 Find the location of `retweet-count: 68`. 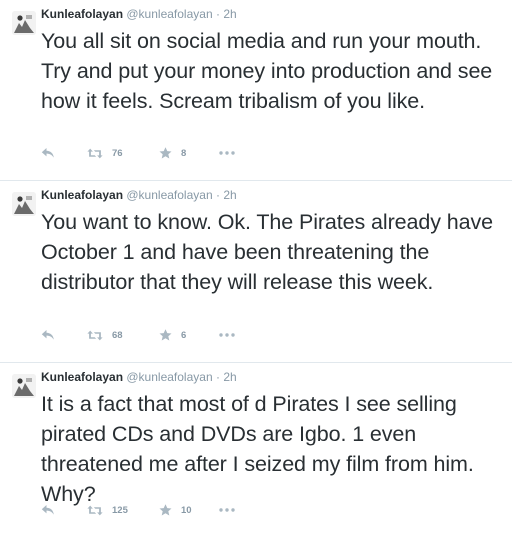

retweet-count: 68 is located at coordinates (117, 335).